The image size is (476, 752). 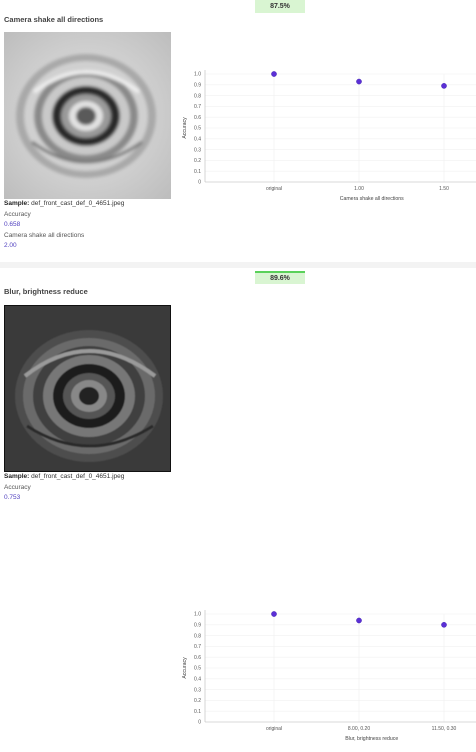 What do you see at coordinates (54, 19) in the screenshot?
I see `panel-title: Camera shake all directions` at bounding box center [54, 19].